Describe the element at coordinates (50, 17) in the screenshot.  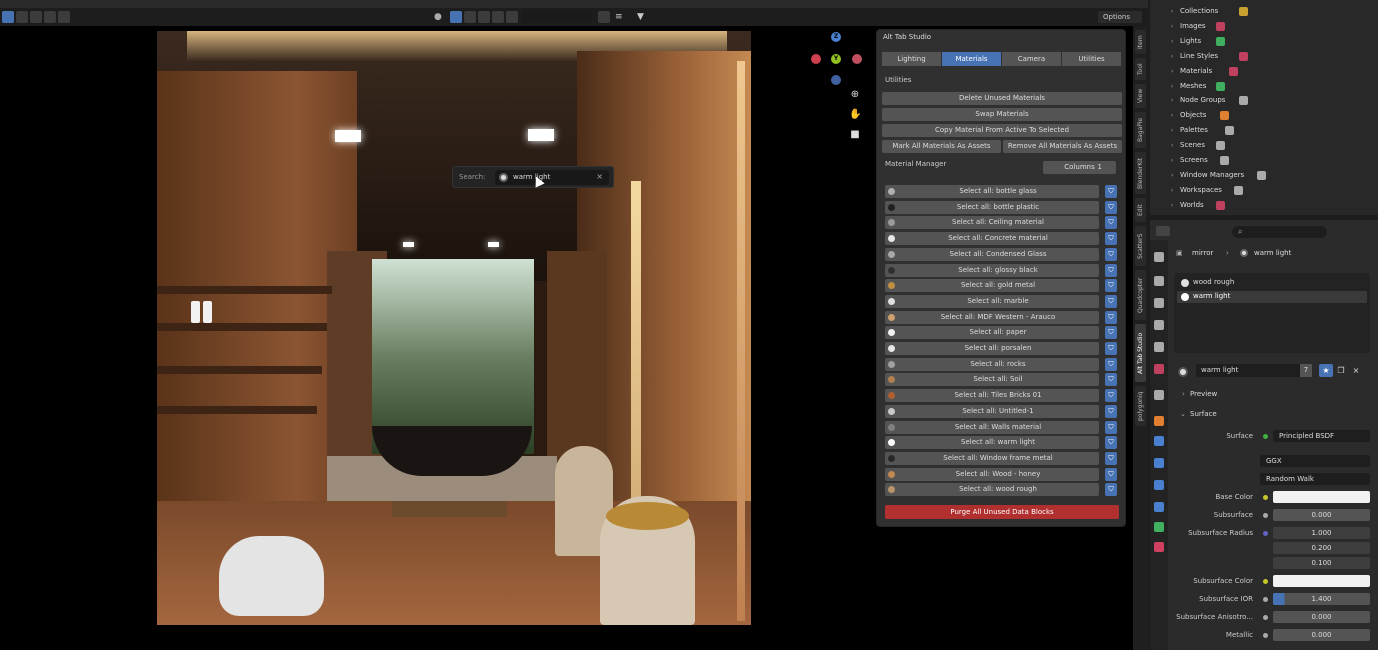
I see `select-invert-icon` at that location.